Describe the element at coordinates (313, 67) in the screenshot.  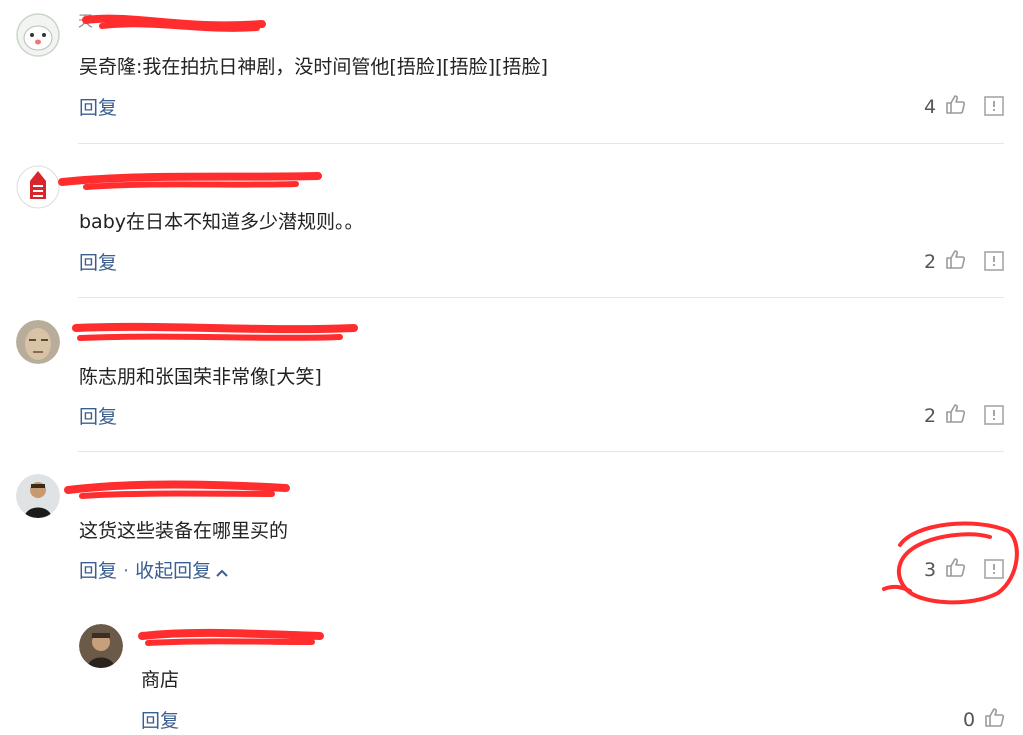
I see `comment-text: 吴奇隆:我在拍抗日神剧，没时间管他[捂脸][捂脸][捂脸]` at that location.